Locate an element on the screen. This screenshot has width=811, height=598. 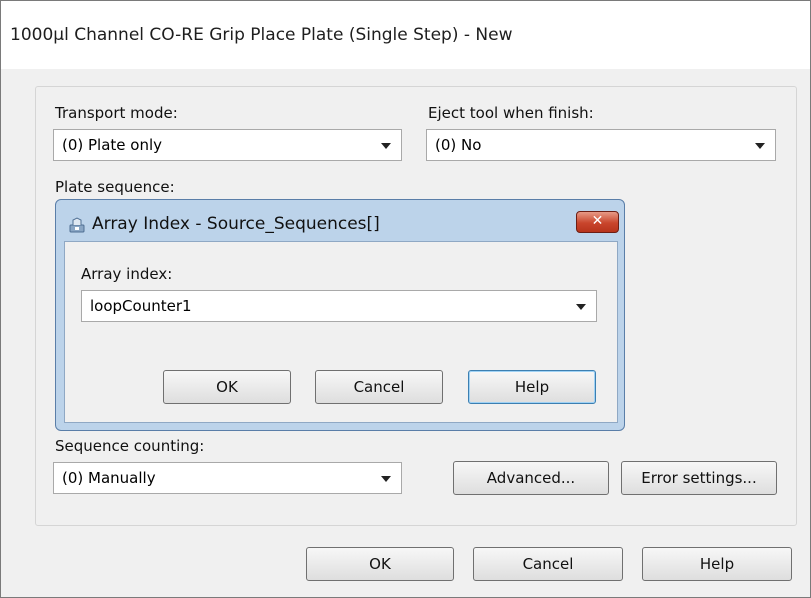
dialog-title: Array Index - Source_Sequences[] is located at coordinates (236, 224).